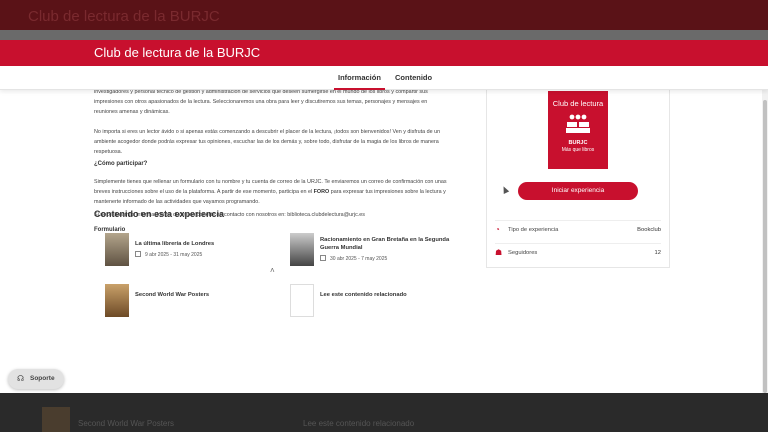 This screenshot has width=768, height=432. I want to click on experience-type-row: ◔ Tipo de experiencia Bookclub, so click(578, 230).